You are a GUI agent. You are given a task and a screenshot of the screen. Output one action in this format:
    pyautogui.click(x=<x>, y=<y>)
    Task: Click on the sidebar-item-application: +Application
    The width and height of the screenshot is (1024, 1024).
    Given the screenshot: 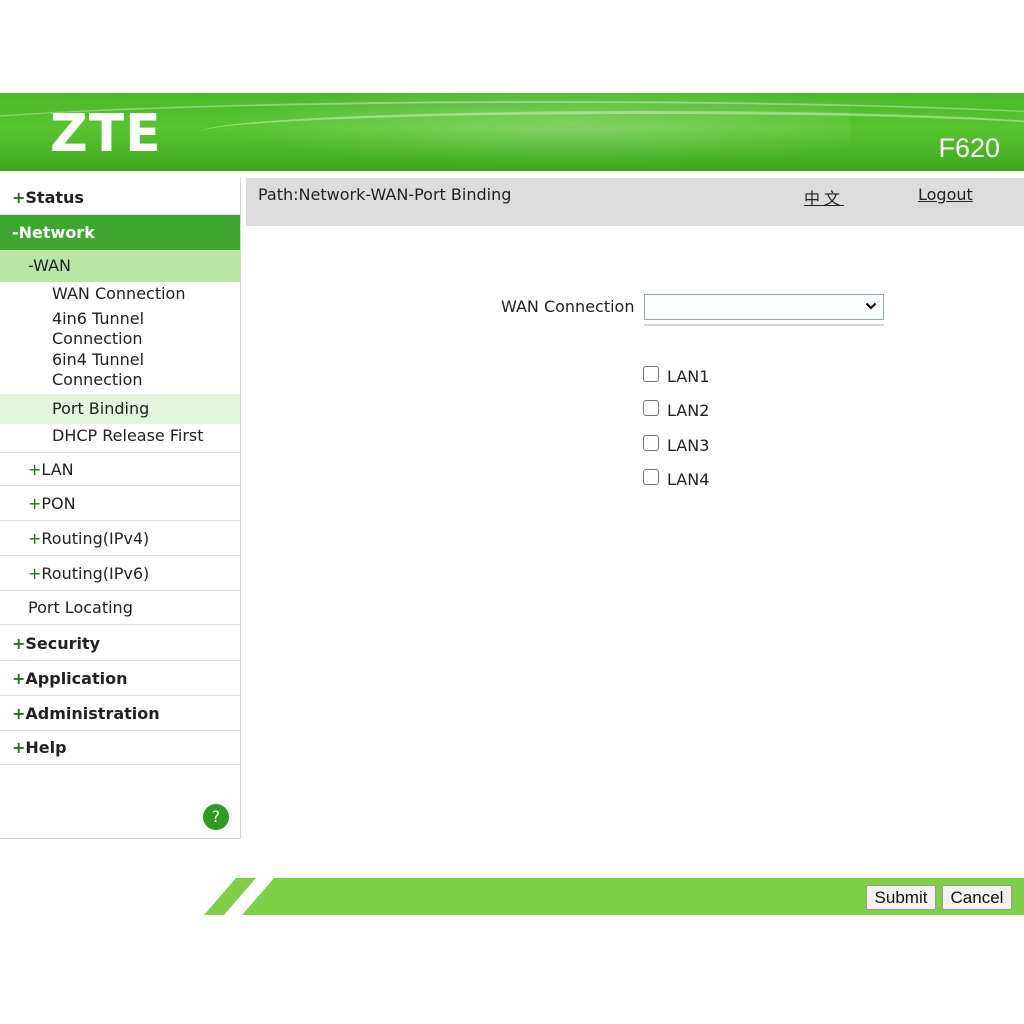 What is the action you would take?
    pyautogui.click(x=120, y=678)
    